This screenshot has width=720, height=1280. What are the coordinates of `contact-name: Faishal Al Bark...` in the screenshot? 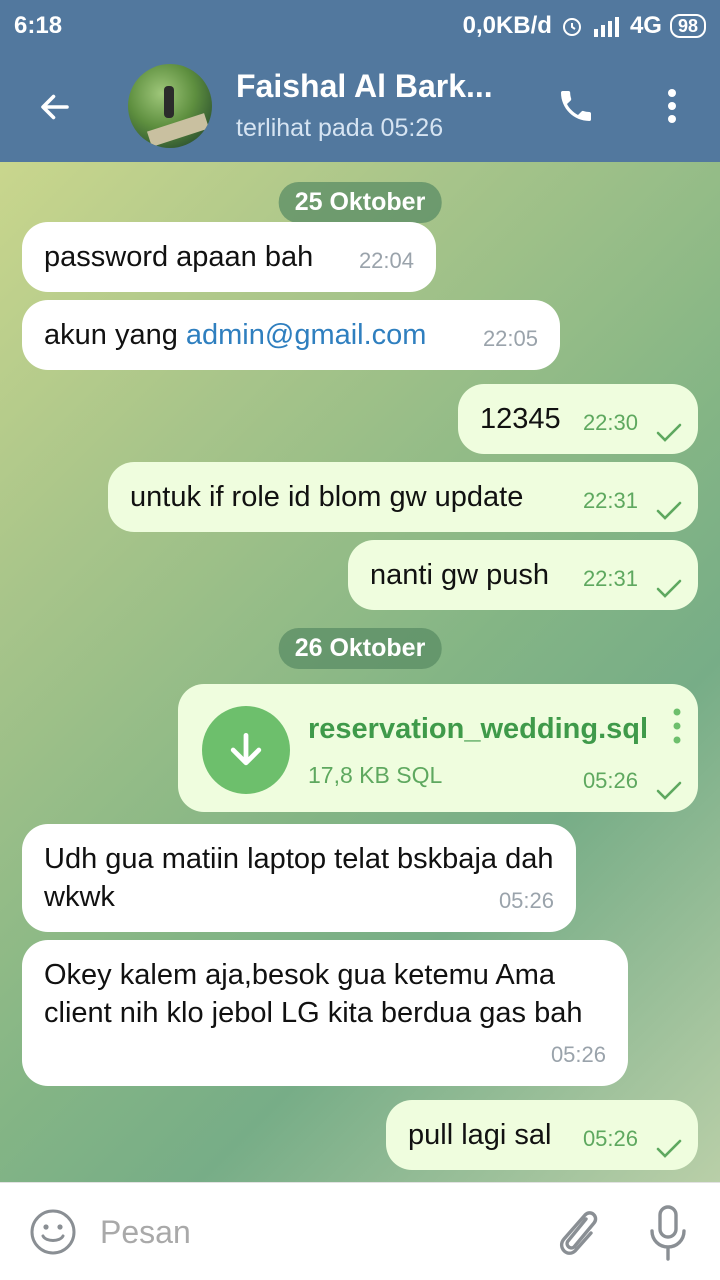 It's located at (381, 86).